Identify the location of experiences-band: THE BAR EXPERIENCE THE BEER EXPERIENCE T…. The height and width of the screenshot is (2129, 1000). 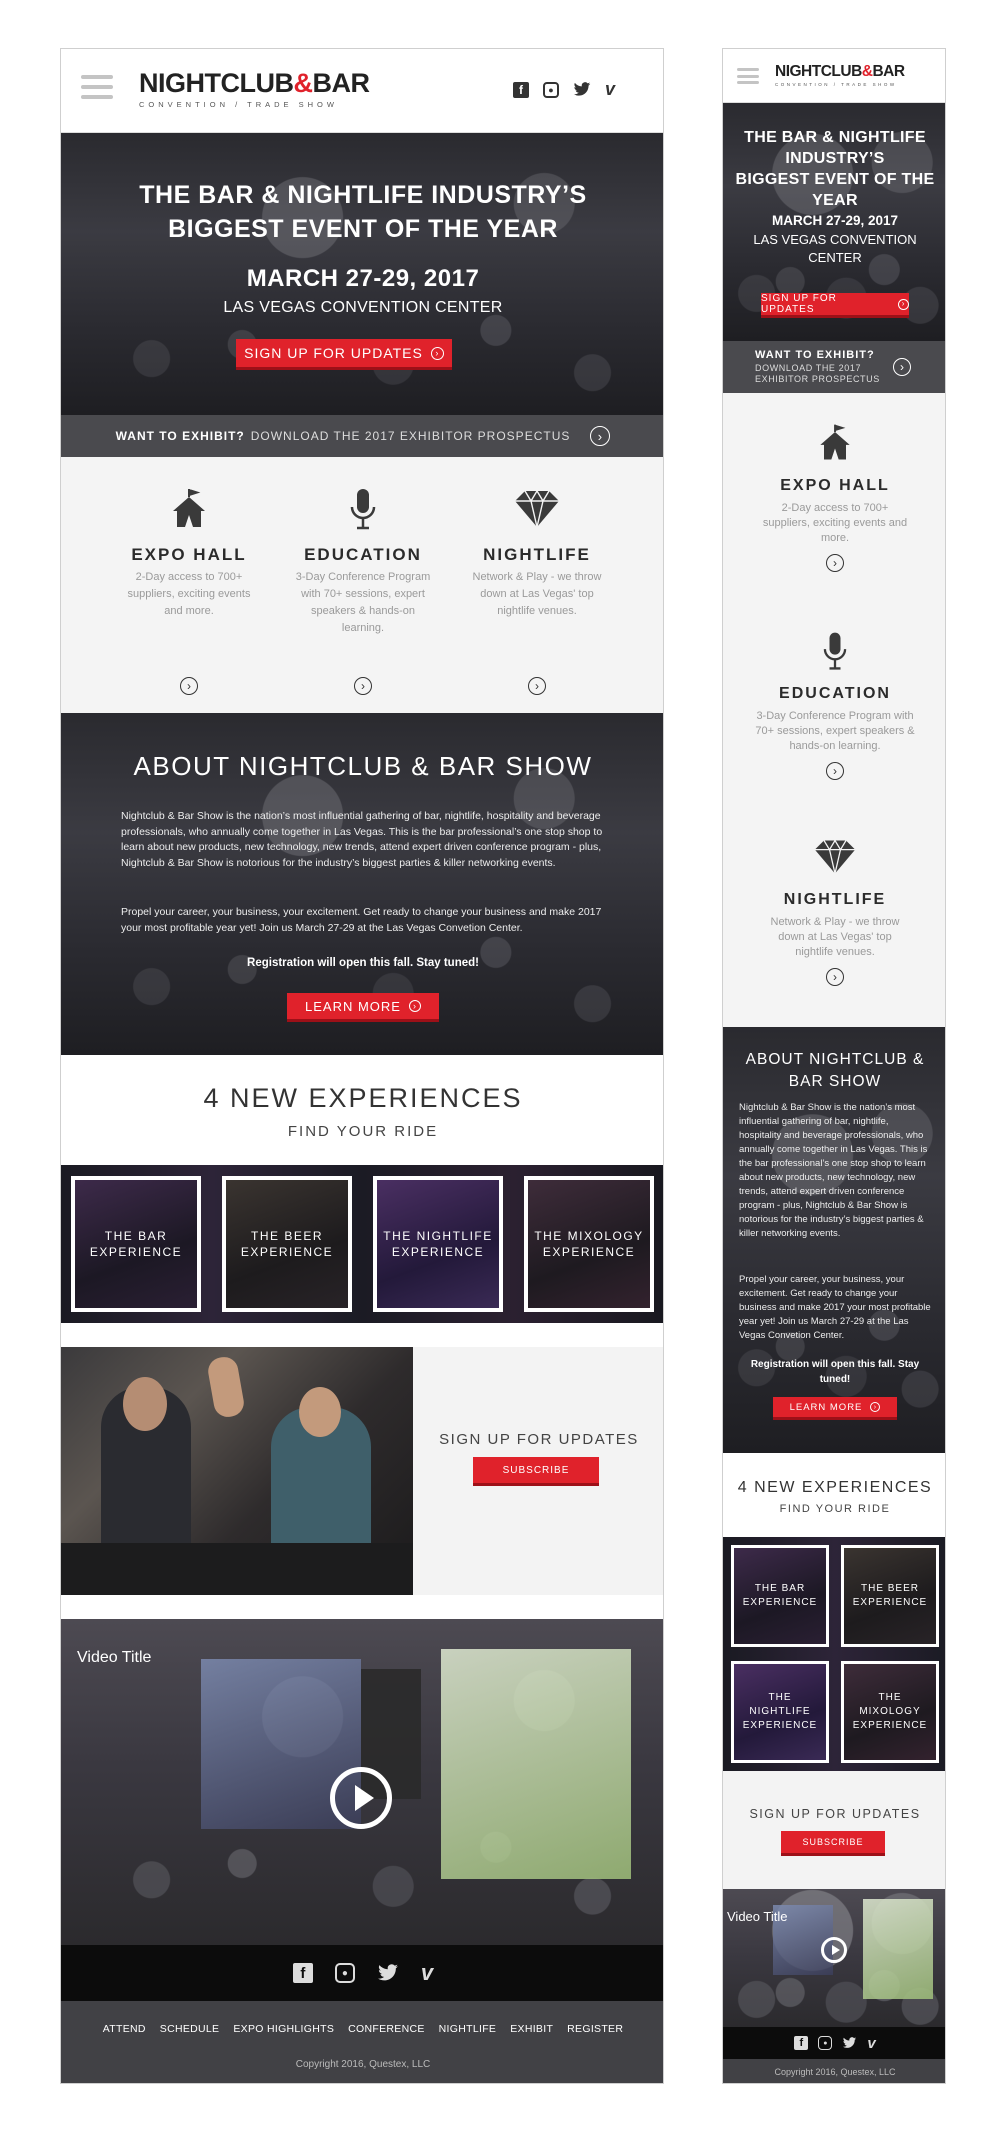
(834, 1654).